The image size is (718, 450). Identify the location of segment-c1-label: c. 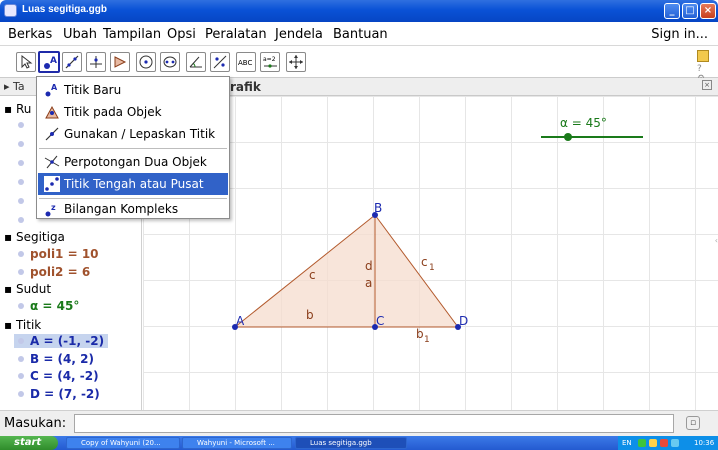
(424, 262).